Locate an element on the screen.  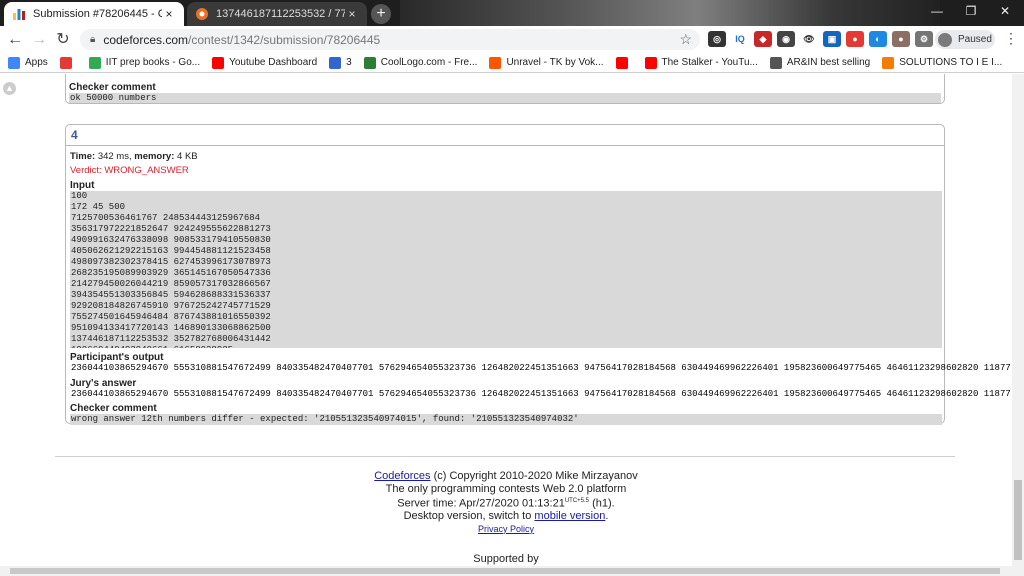
extensions-row: ◎ IQ ◆ ◉ 👁︎ ▣ ● ◐ ● ⚙ ▤ is located at coordinates (832, 39).